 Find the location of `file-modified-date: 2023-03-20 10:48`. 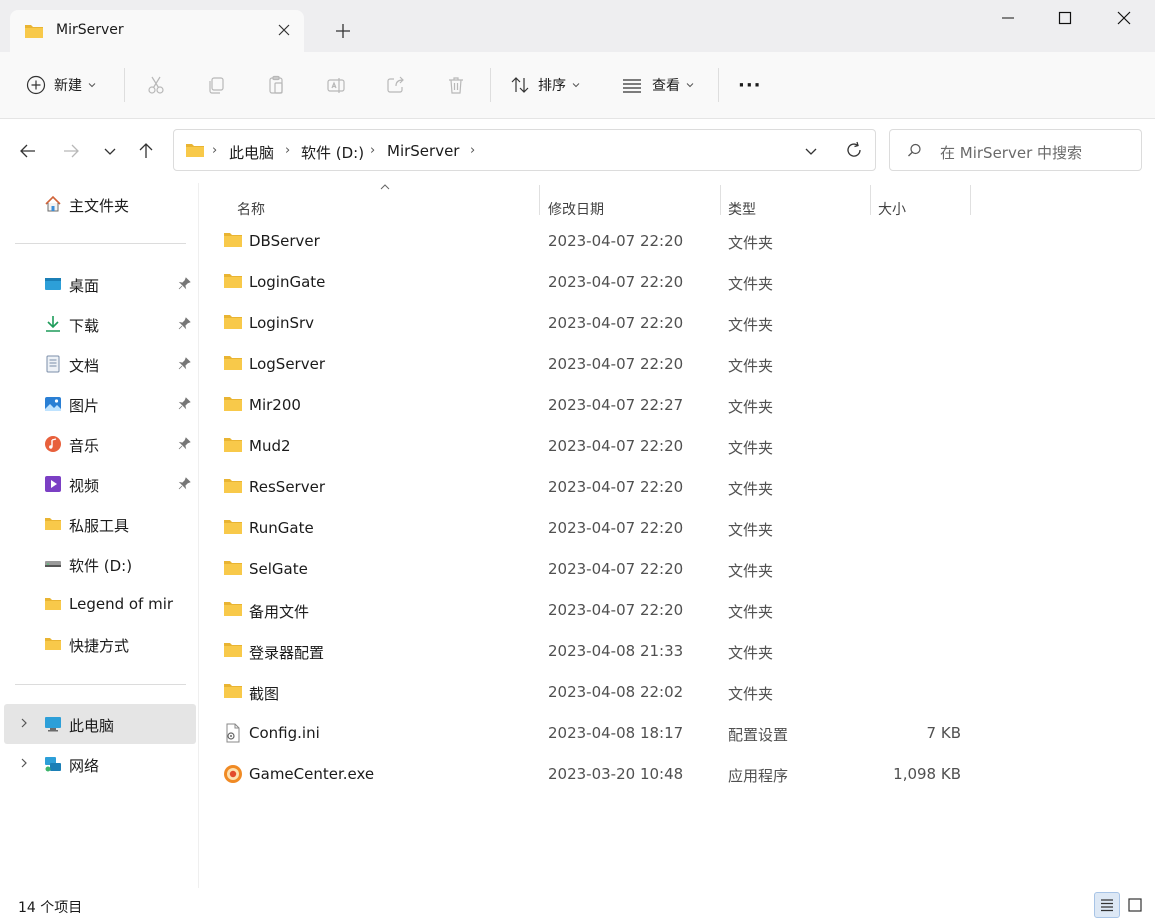

file-modified-date: 2023-03-20 10:48 is located at coordinates (616, 774).